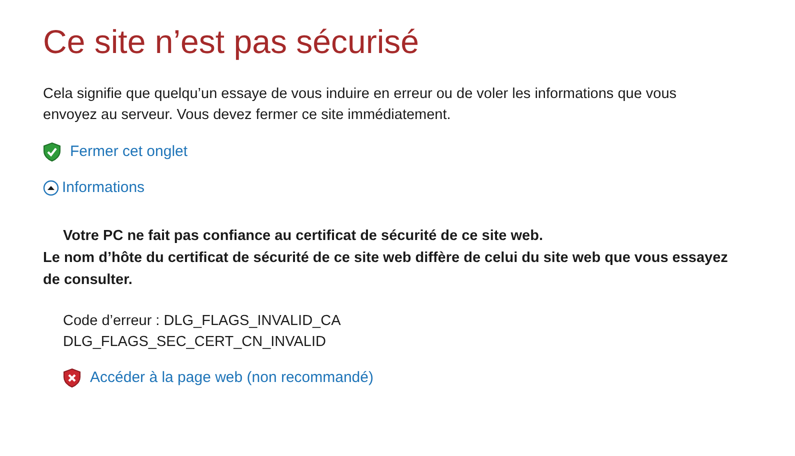 This screenshot has height=456, width=795. Describe the element at coordinates (231, 42) in the screenshot. I see `page-title: Ce site n’est pas sécurisé` at that location.